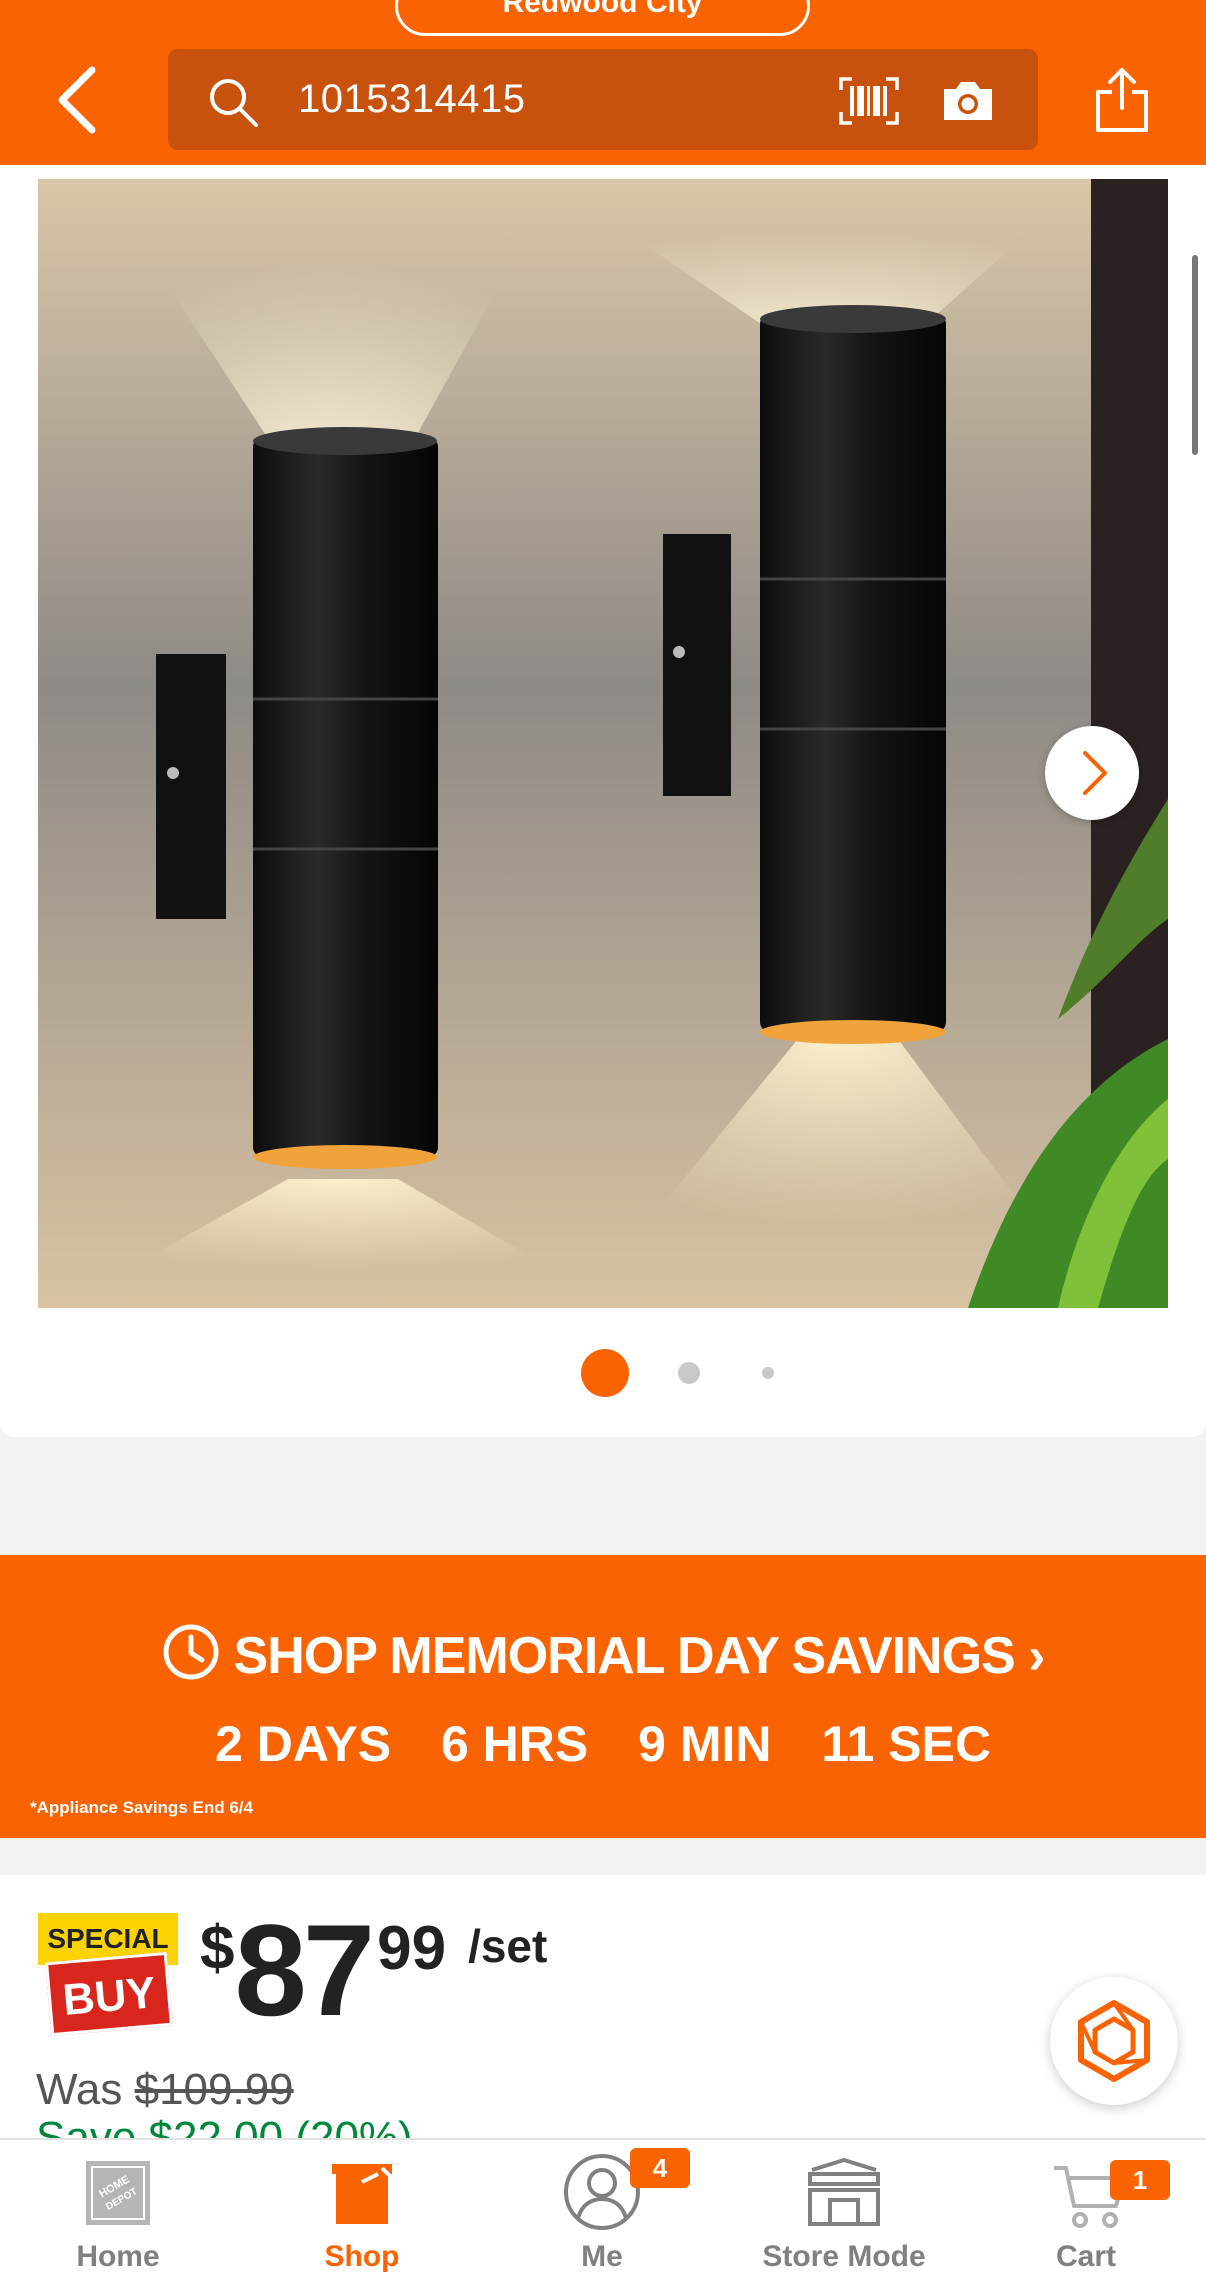 The width and height of the screenshot is (1206, 2283). Describe the element at coordinates (217, 1948) in the screenshot. I see `price-currency: $` at that location.